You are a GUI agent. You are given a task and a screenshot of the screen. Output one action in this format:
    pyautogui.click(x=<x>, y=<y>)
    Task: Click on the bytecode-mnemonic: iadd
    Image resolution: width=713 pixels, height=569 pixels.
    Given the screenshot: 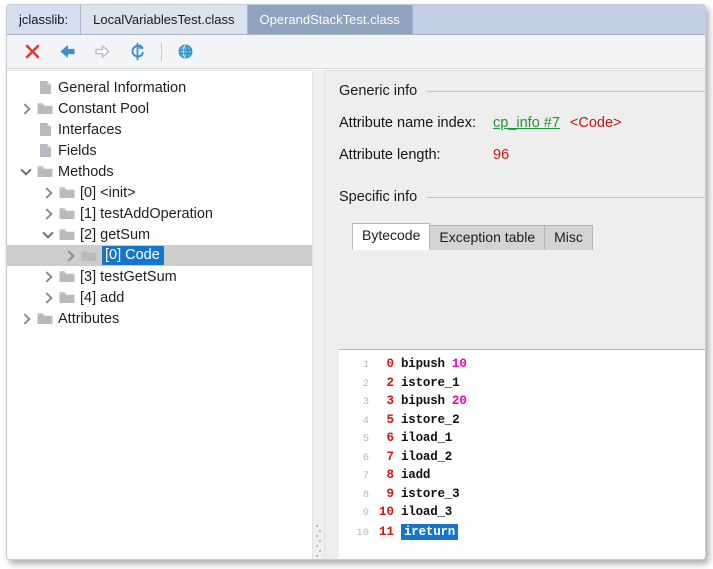 What is the action you would take?
    pyautogui.click(x=415, y=475)
    